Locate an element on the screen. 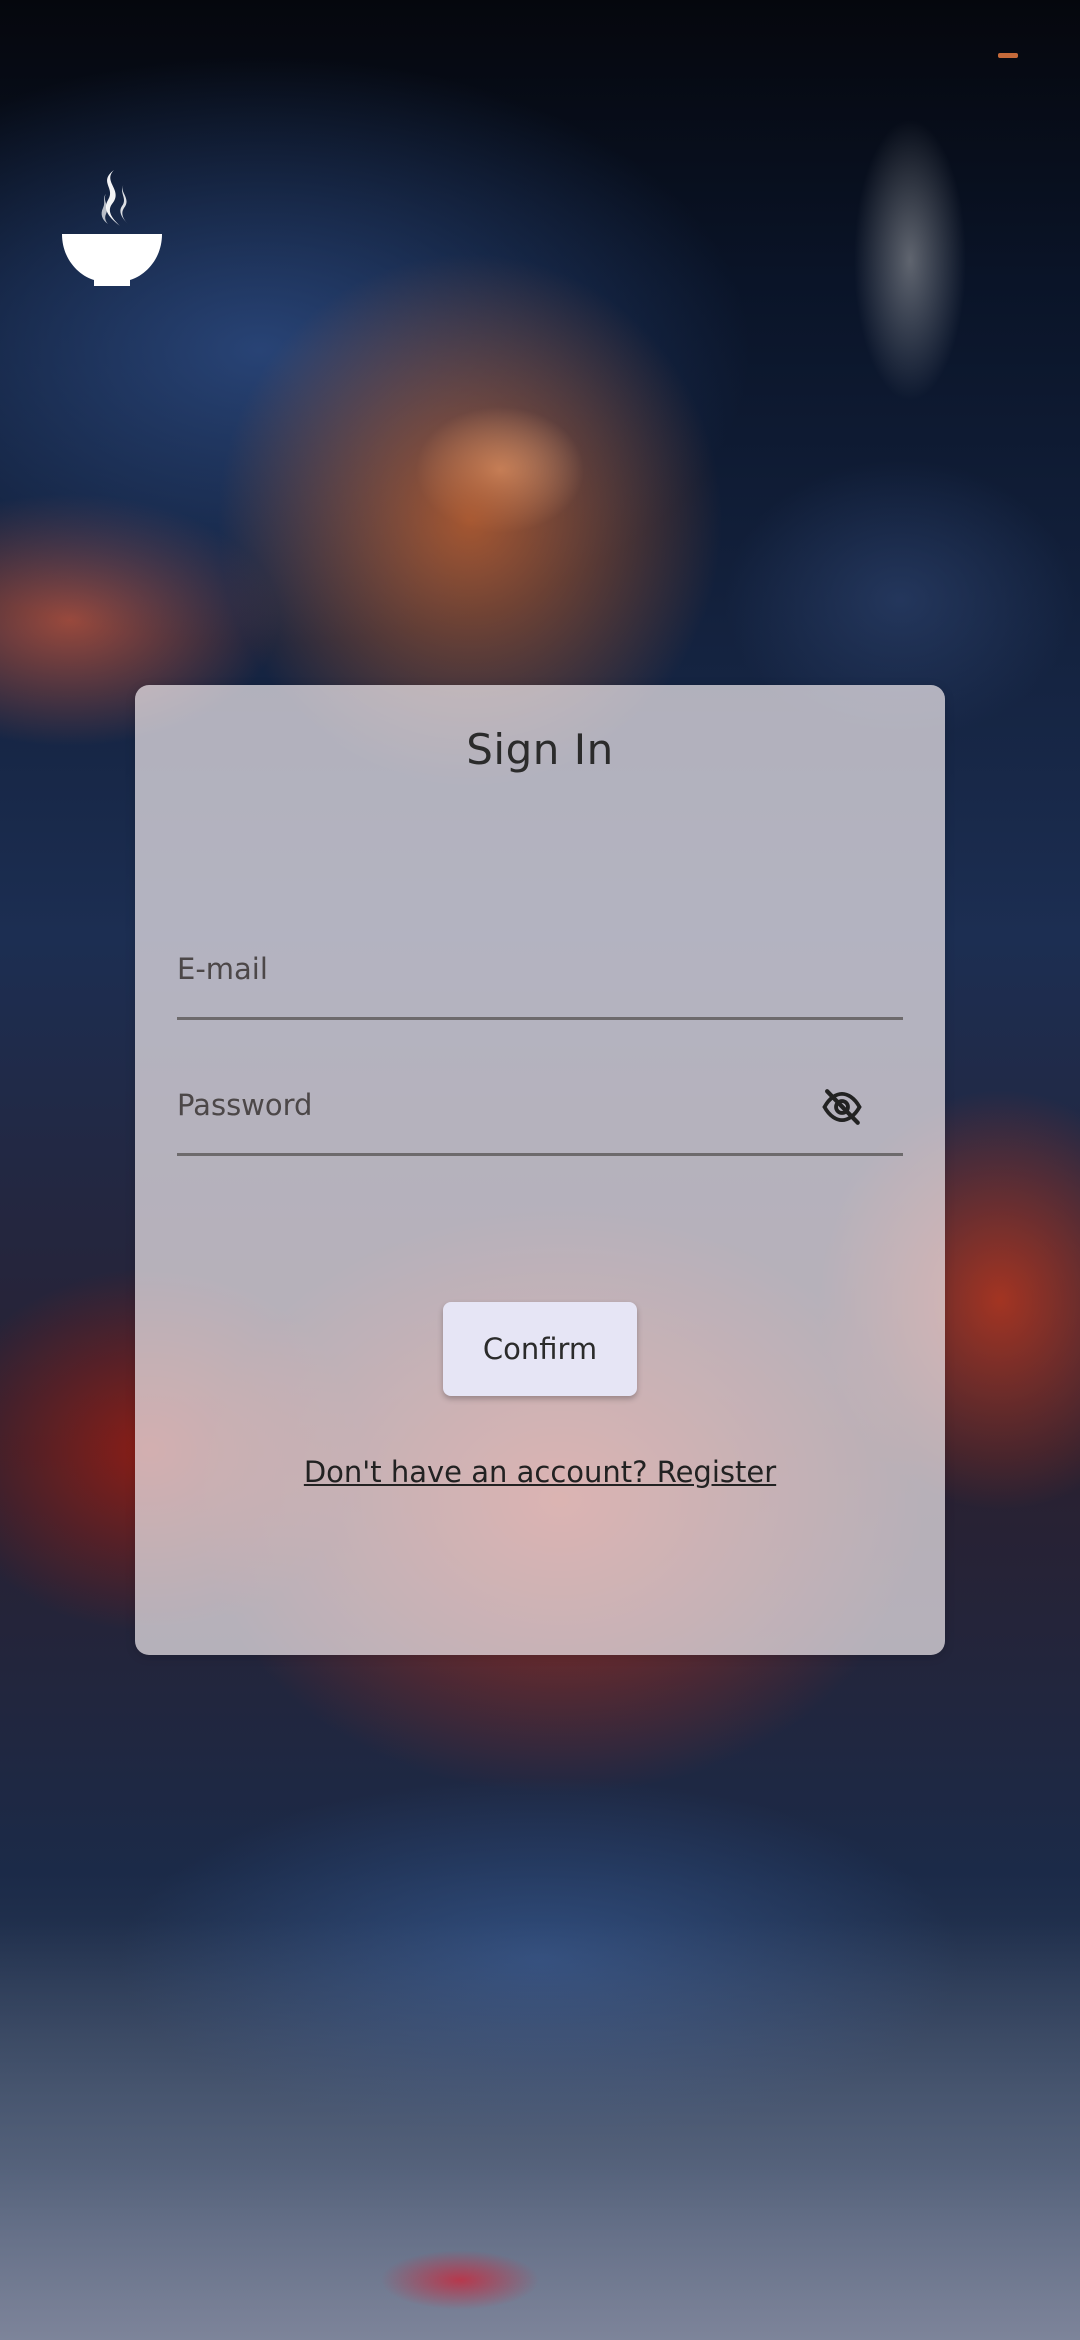 This screenshot has width=1080, height=2340. status-indicator is located at coordinates (1008, 55).